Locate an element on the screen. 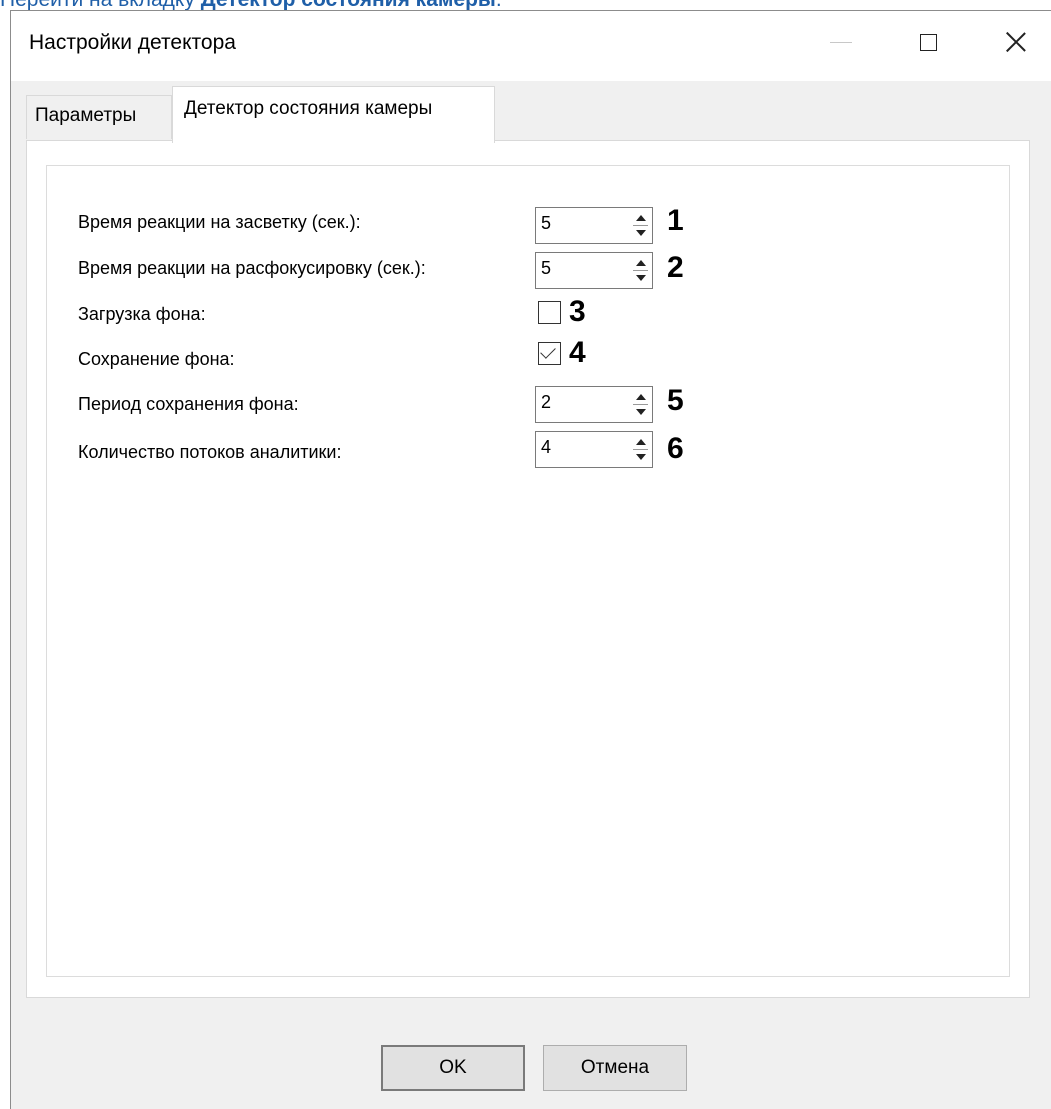 The width and height of the screenshot is (1051, 1109). load-background-checkbox is located at coordinates (549, 312).